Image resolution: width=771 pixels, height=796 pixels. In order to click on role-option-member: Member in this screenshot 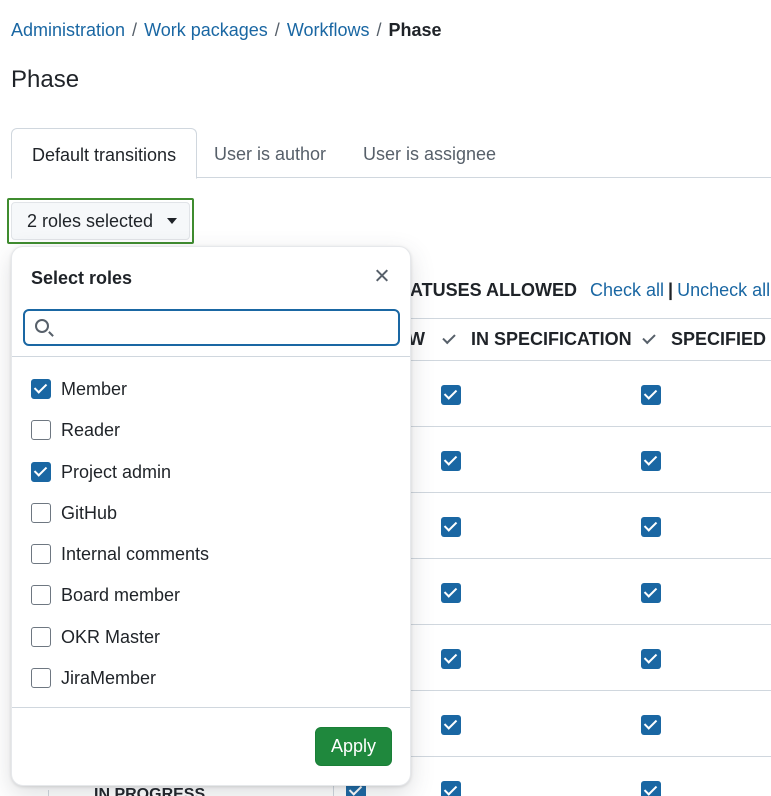, I will do `click(79, 389)`.